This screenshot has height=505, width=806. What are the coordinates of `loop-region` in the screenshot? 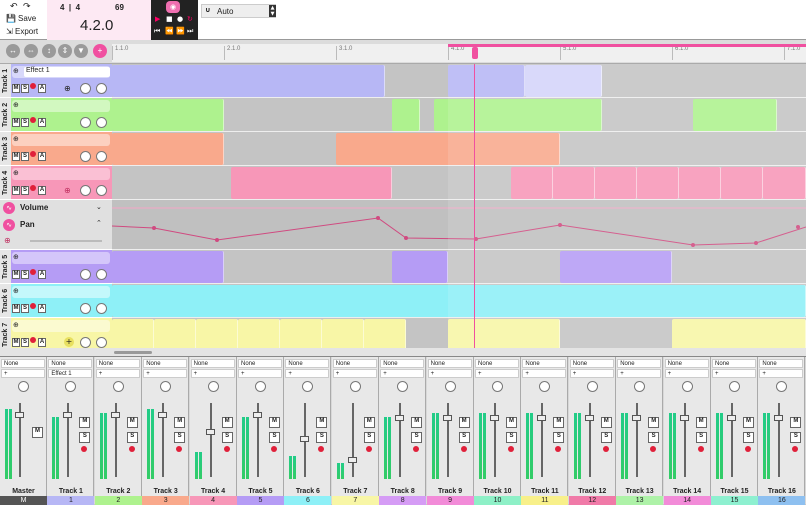 It's located at (627, 45).